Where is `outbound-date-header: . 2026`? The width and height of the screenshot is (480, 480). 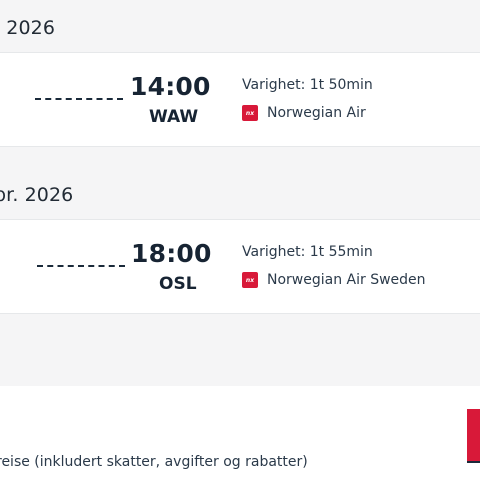
outbound-date-header: . 2026 is located at coordinates (28, 28).